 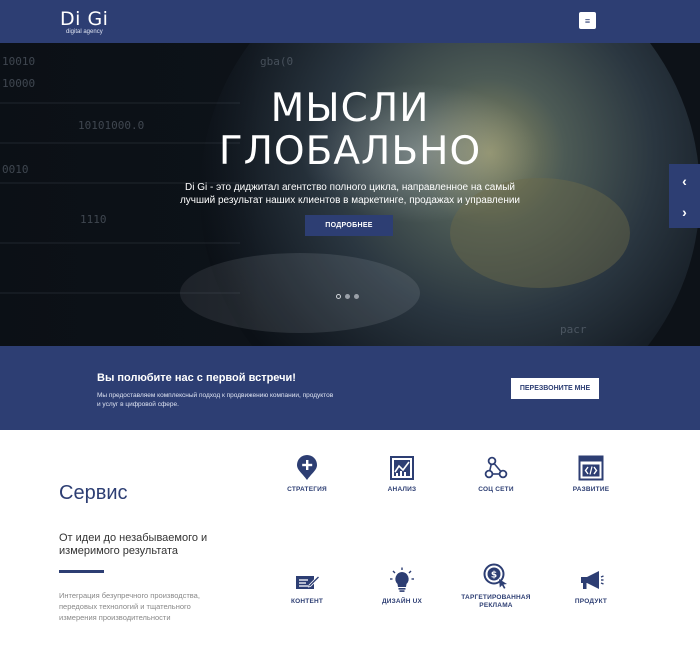 What do you see at coordinates (496, 489) in the screenshot?
I see `service-label: СОЦ СЕТИ` at bounding box center [496, 489].